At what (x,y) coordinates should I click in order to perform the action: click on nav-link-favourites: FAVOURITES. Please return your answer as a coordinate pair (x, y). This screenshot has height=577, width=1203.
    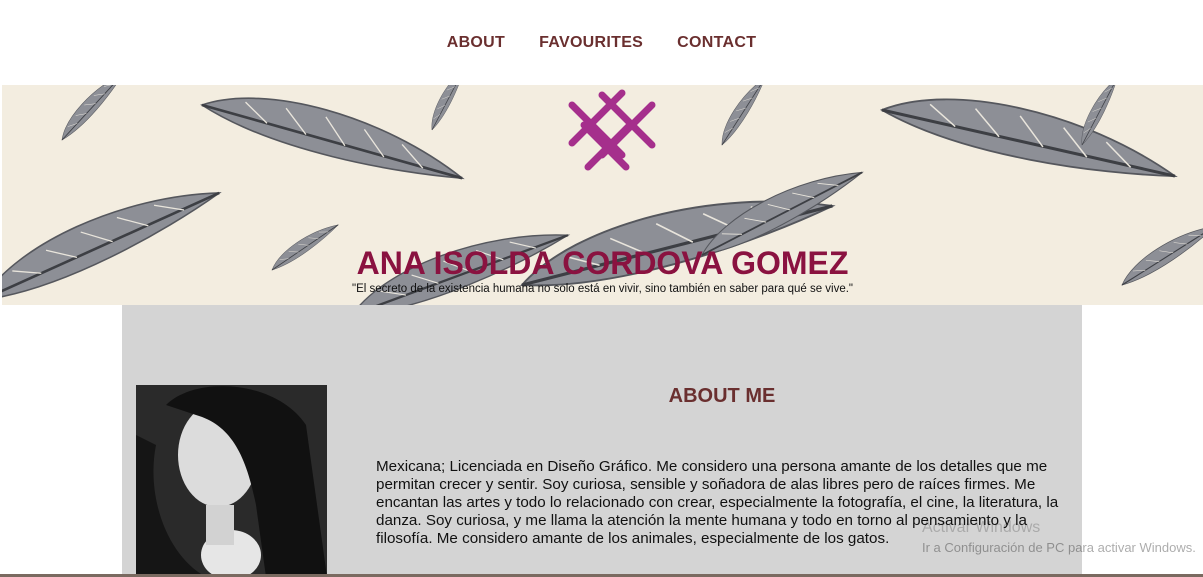
    Looking at the image, I should click on (591, 42).